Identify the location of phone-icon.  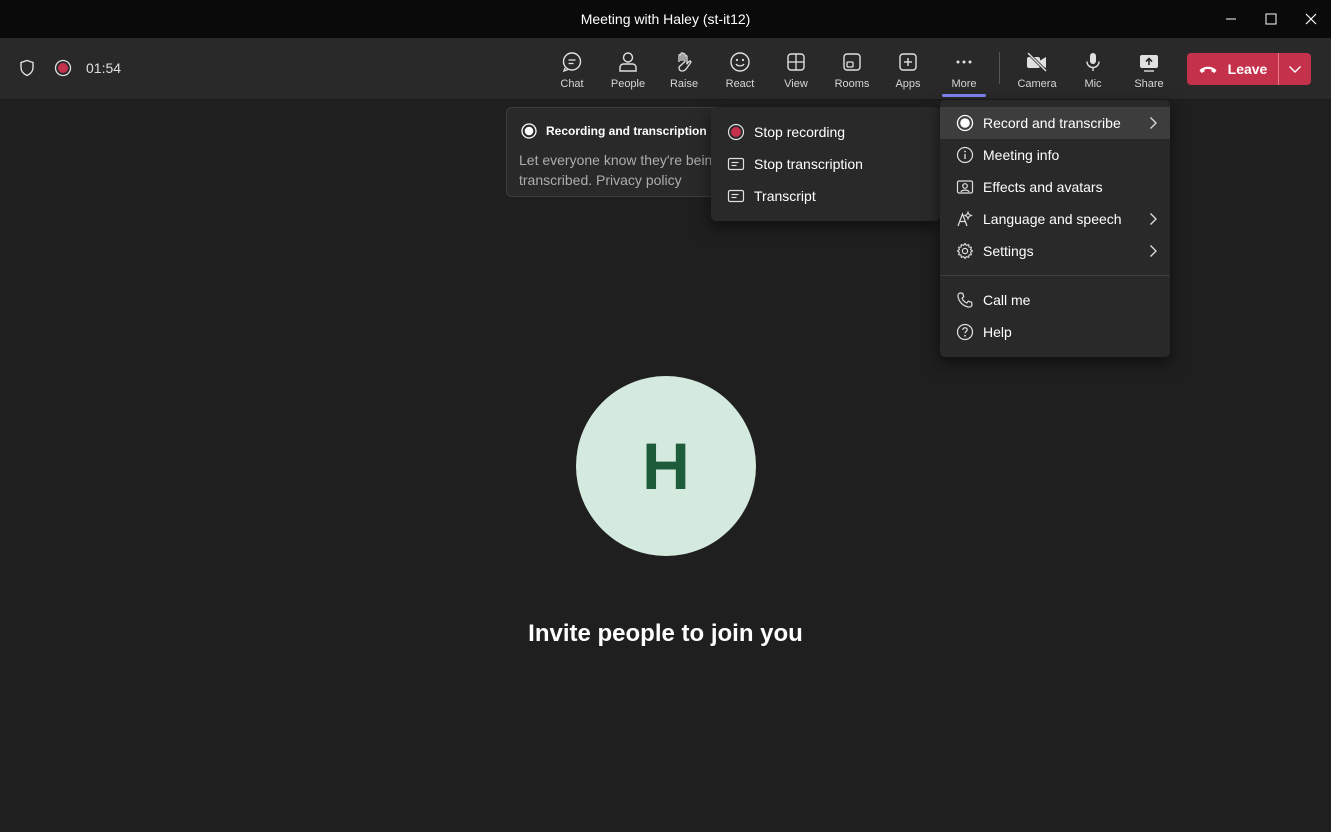
(965, 300).